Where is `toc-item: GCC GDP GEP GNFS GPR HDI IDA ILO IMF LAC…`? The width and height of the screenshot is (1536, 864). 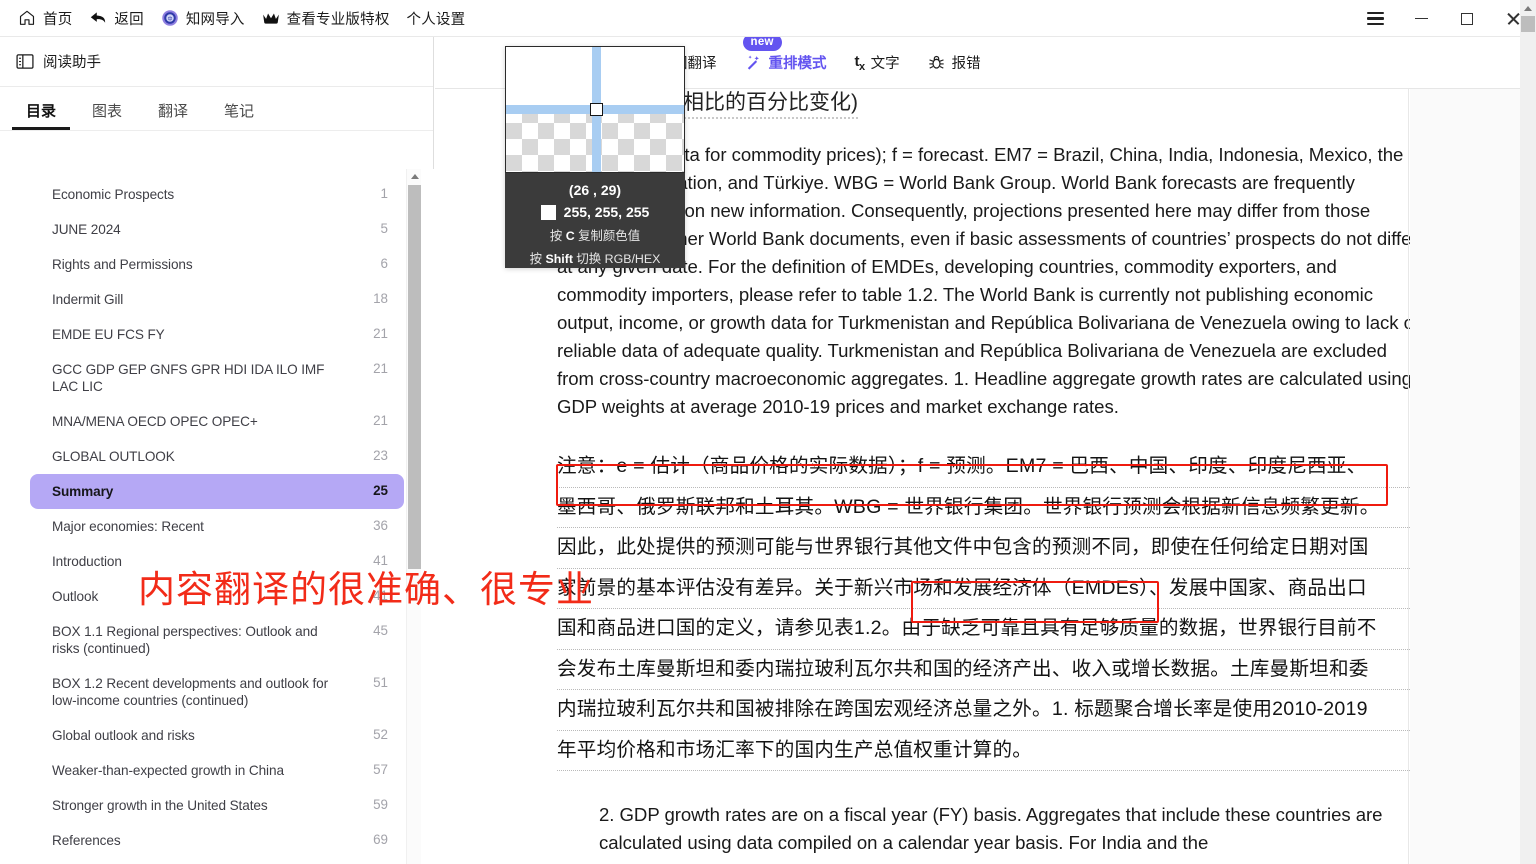 toc-item: GCC GDP GEP GNFS GPR HDI IDA ILO IMF LAC… is located at coordinates (217, 378).